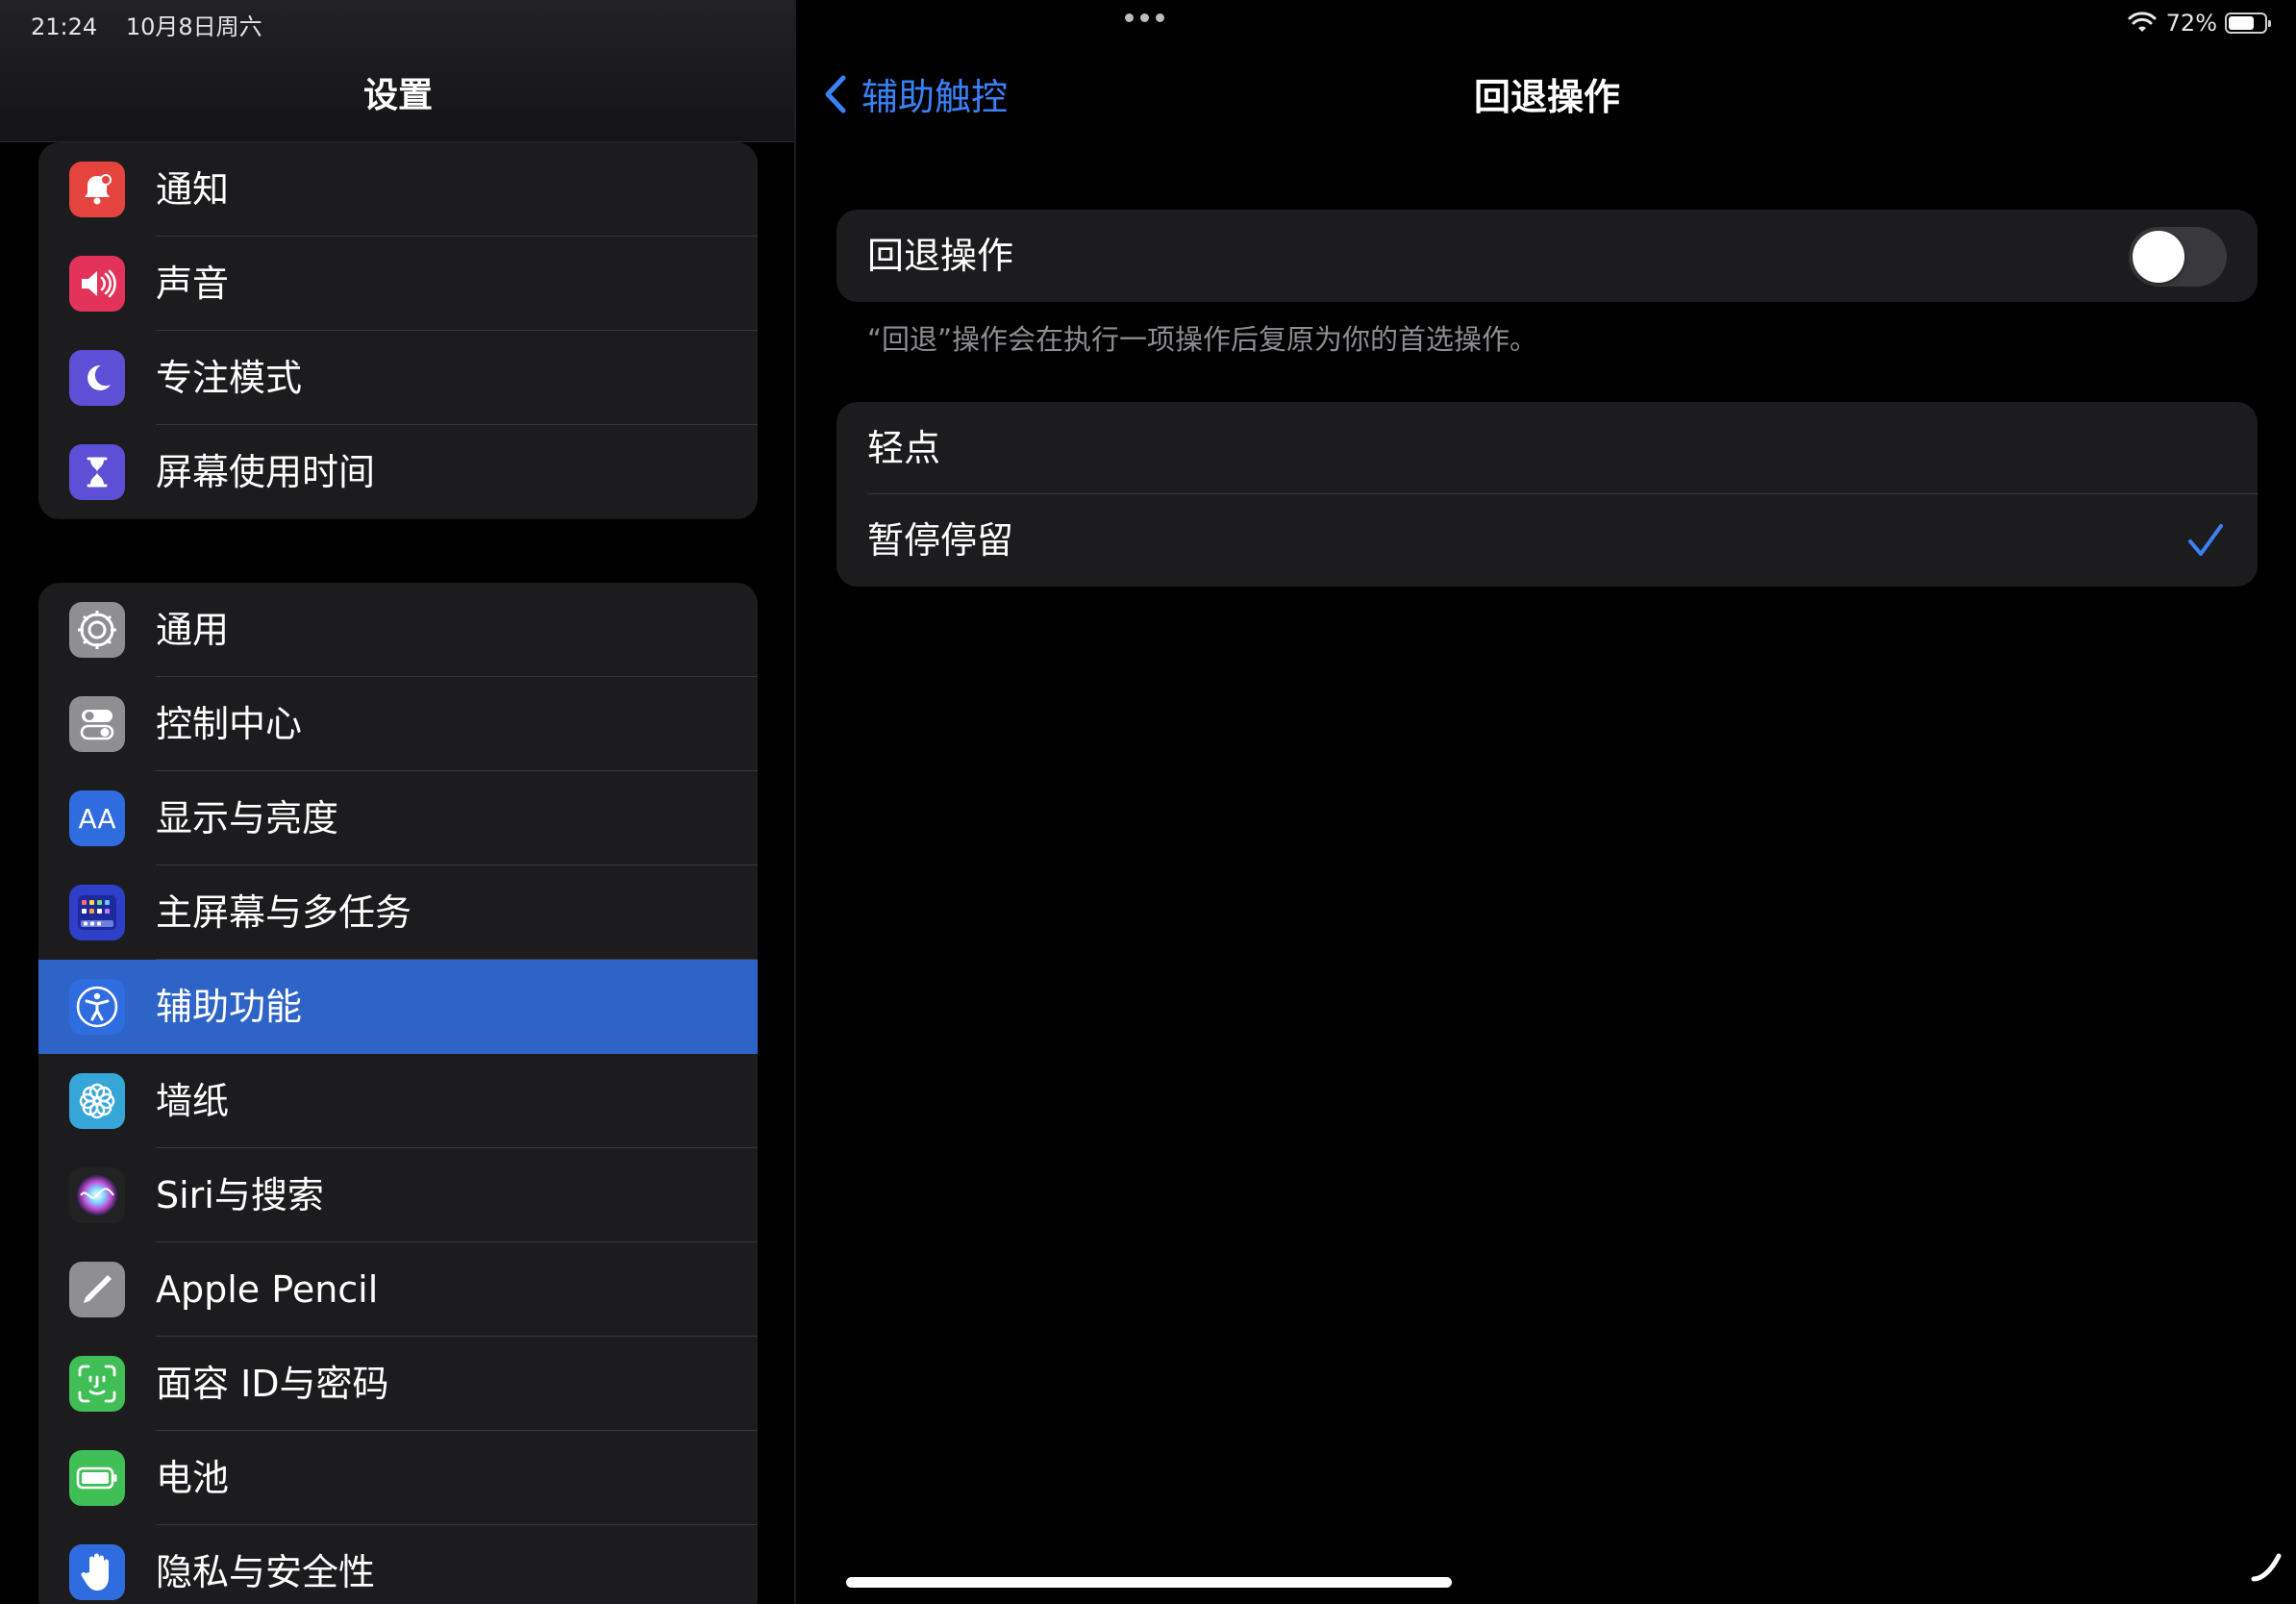 The image size is (2296, 1604). Describe the element at coordinates (1144, 17) in the screenshot. I see `multitasking-dots-icon` at that location.